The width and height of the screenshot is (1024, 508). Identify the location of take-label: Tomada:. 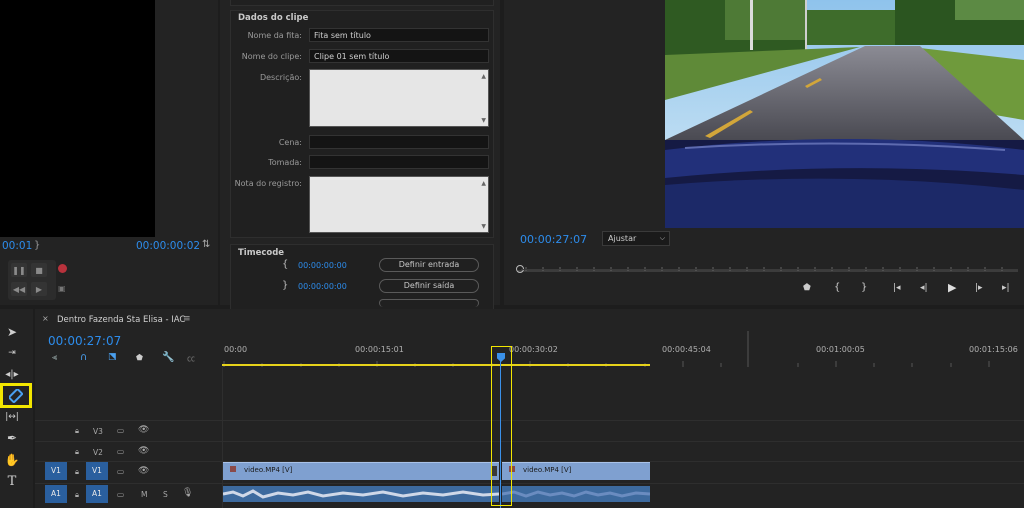
(285, 162).